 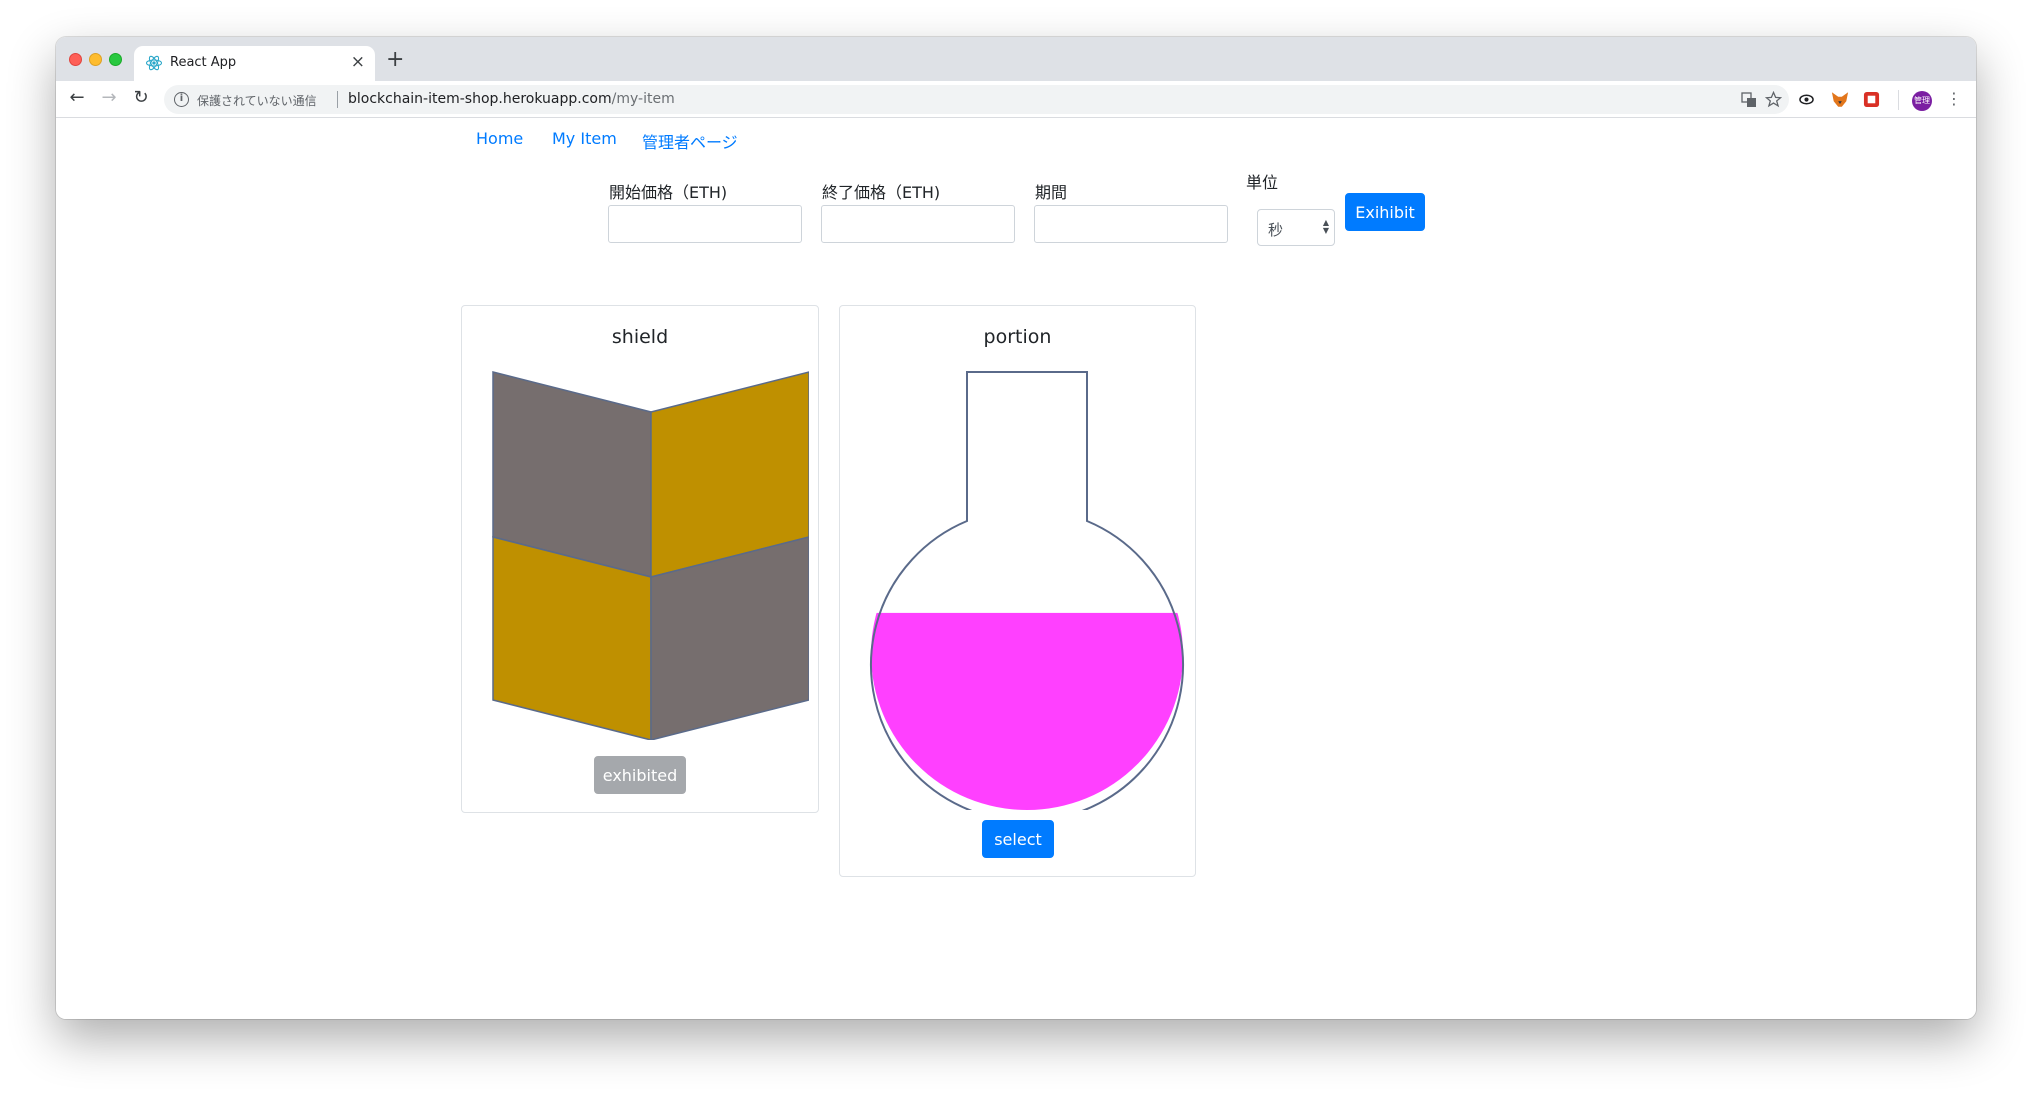 I want to click on metamask-fox-icon, so click(x=1840, y=99).